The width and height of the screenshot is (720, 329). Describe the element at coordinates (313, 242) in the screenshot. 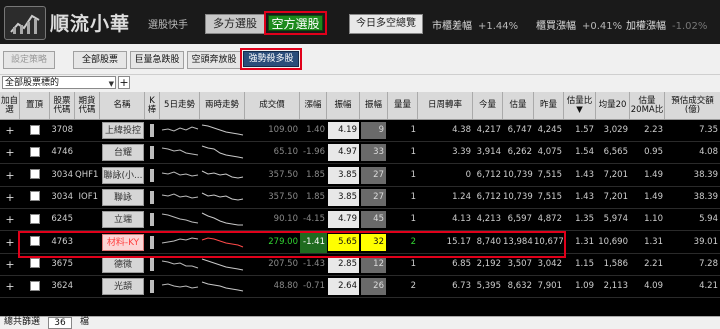

I see `change-value: -1.41` at that location.